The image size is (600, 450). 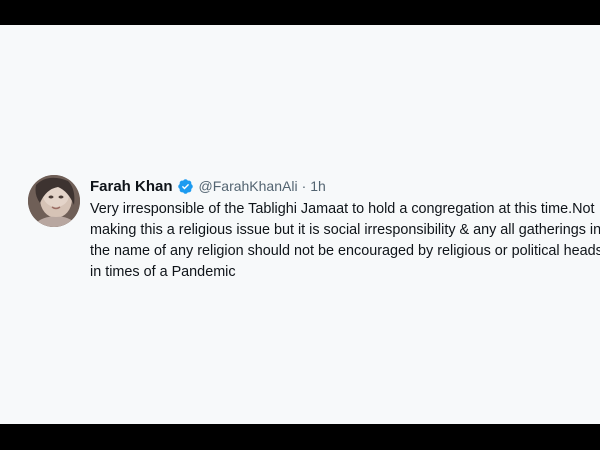 I want to click on author-name: Farah Khan, so click(x=131, y=186).